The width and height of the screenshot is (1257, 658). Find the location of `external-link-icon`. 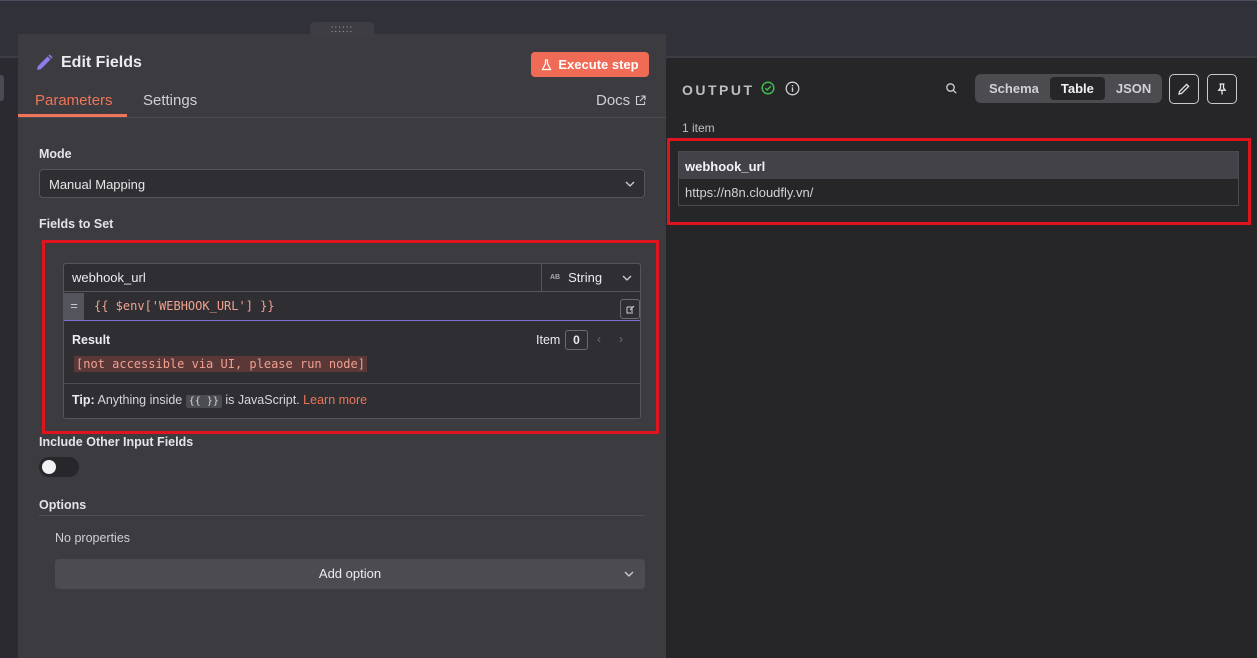

external-link-icon is located at coordinates (641, 100).